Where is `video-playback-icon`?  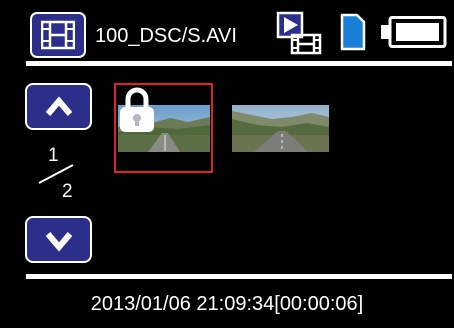 video-playback-icon is located at coordinates (299, 33).